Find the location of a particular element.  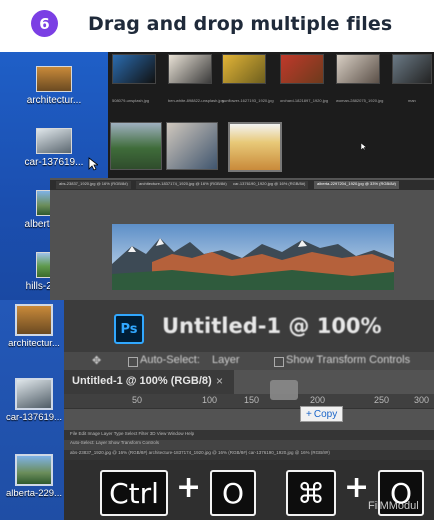

ctrl-key: Ctrl is located at coordinates (134, 493).